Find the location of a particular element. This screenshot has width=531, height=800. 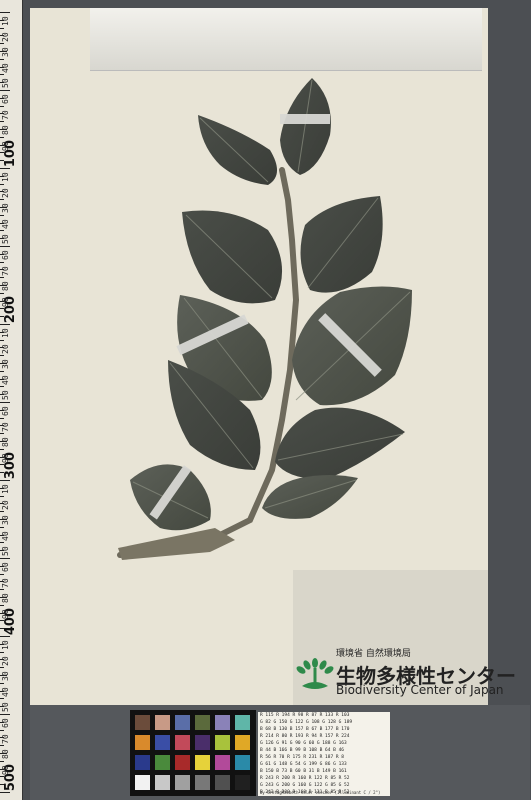

center-name-en: Biodiversity Center of Japan is located at coordinates (420, 690).